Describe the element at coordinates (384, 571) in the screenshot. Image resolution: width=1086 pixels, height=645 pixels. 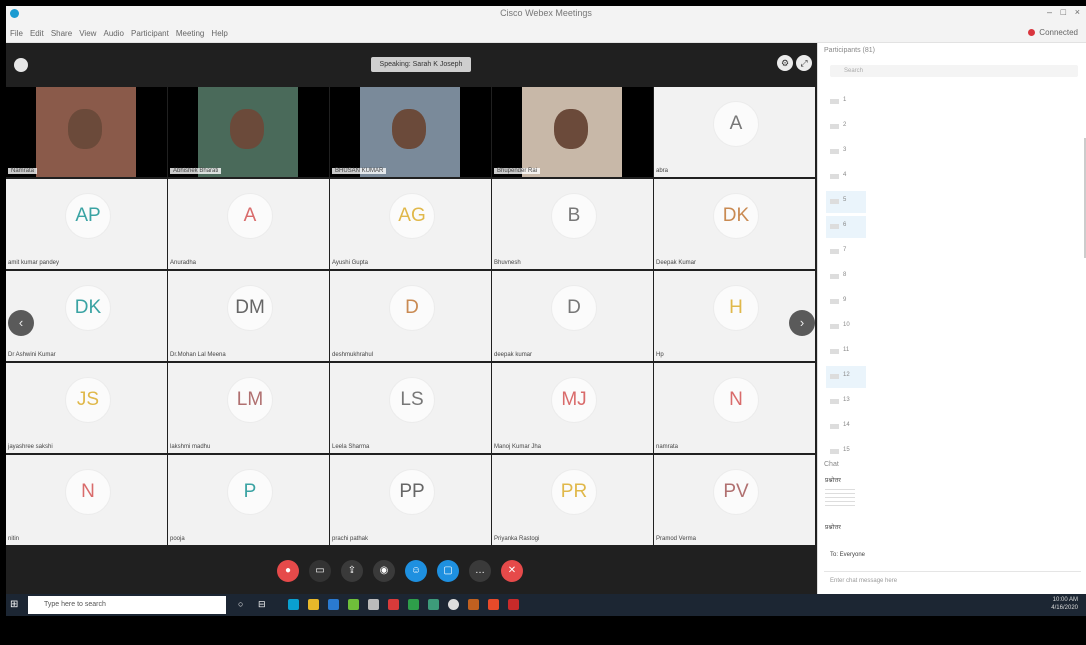
I see `record-button: ◉` at that location.